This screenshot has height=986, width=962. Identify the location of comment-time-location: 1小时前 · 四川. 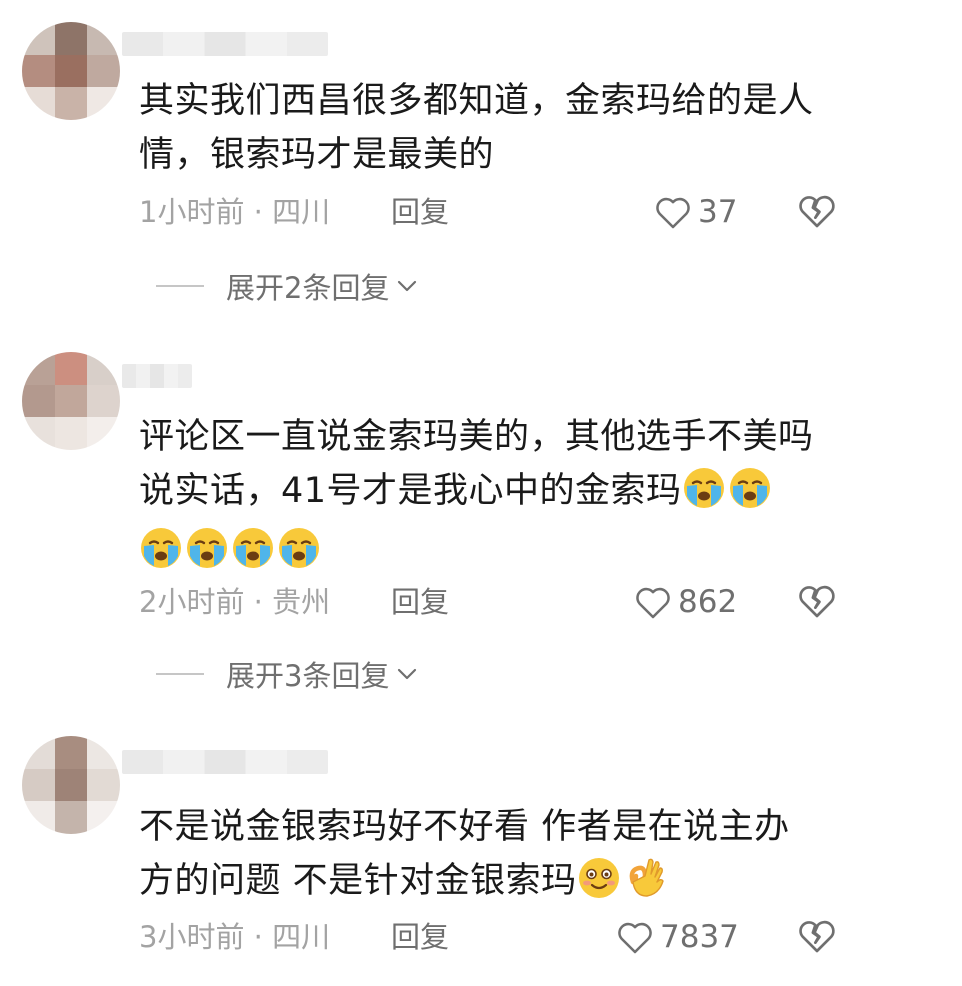
(235, 212).